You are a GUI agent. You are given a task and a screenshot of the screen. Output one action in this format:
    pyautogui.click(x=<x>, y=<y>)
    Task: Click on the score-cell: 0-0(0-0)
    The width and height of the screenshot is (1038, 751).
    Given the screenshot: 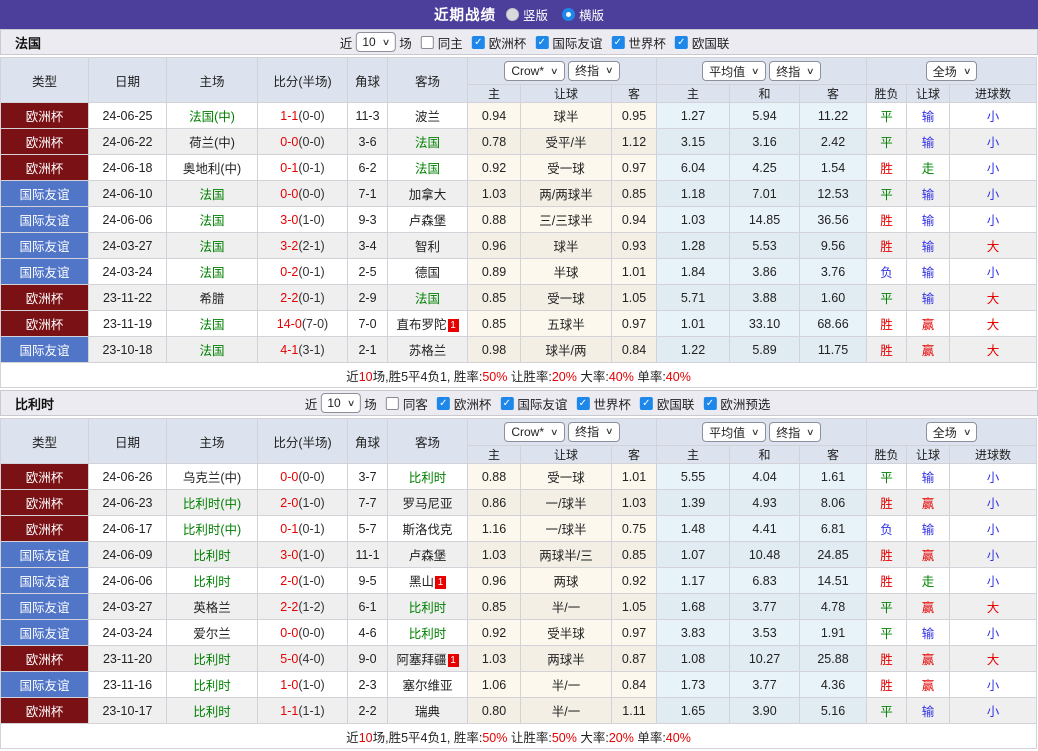 What is the action you would take?
    pyautogui.click(x=302, y=193)
    